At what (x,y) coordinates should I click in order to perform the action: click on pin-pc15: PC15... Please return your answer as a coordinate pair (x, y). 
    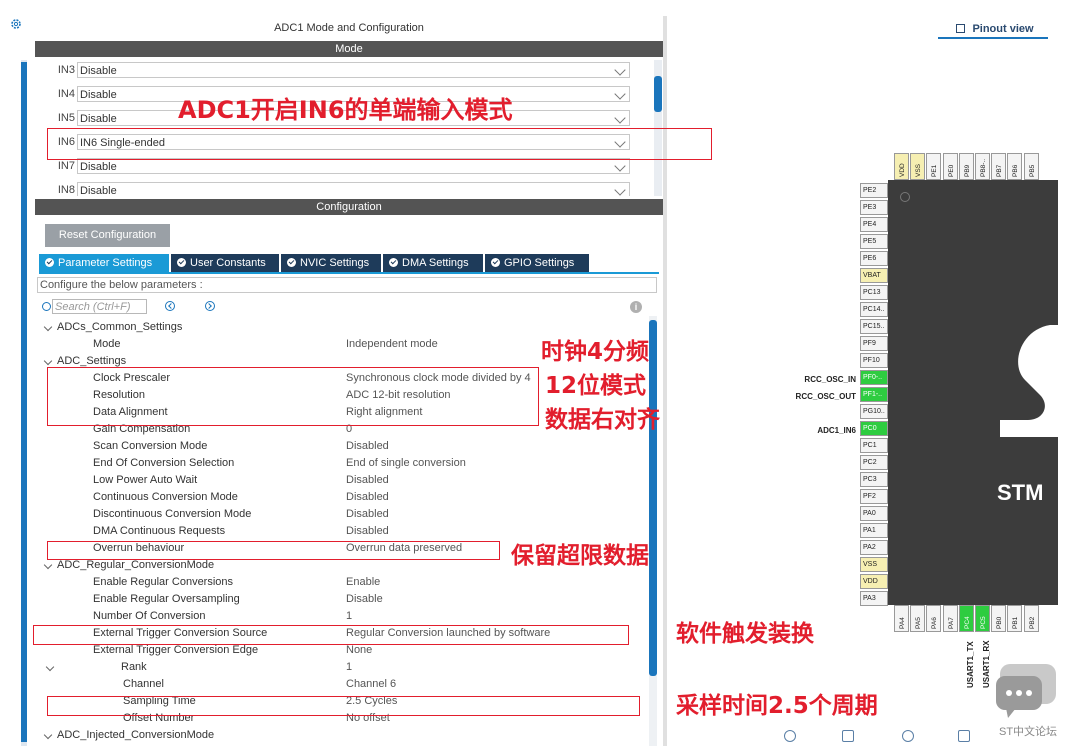
    Looking at the image, I should click on (874, 326).